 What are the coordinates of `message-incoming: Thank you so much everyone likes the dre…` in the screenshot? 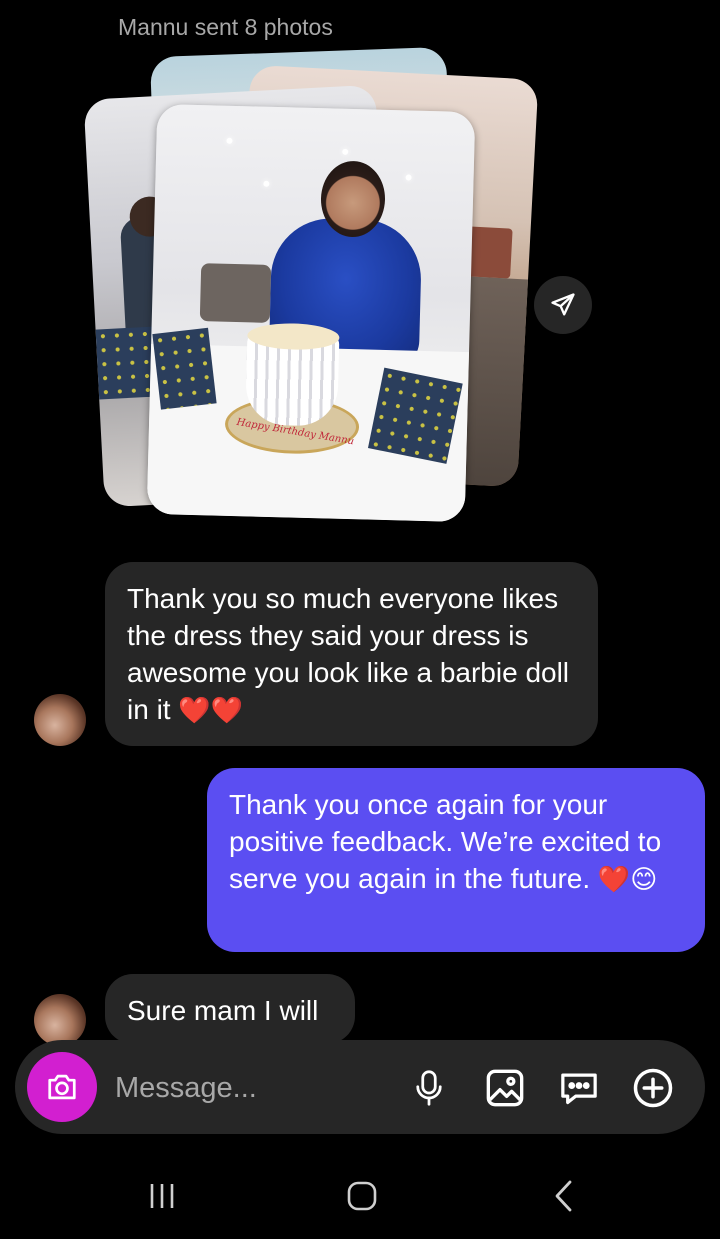 It's located at (351, 654).